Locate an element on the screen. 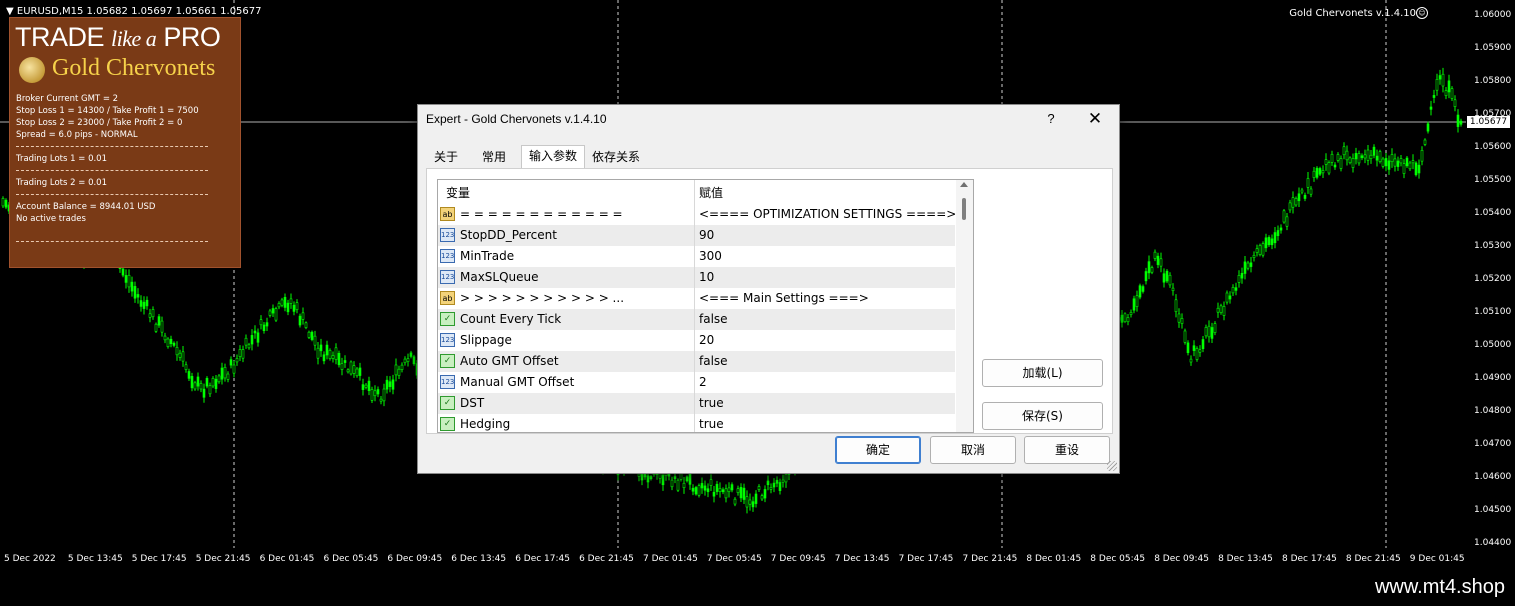  tab-about: 关于 is located at coordinates (446, 157).